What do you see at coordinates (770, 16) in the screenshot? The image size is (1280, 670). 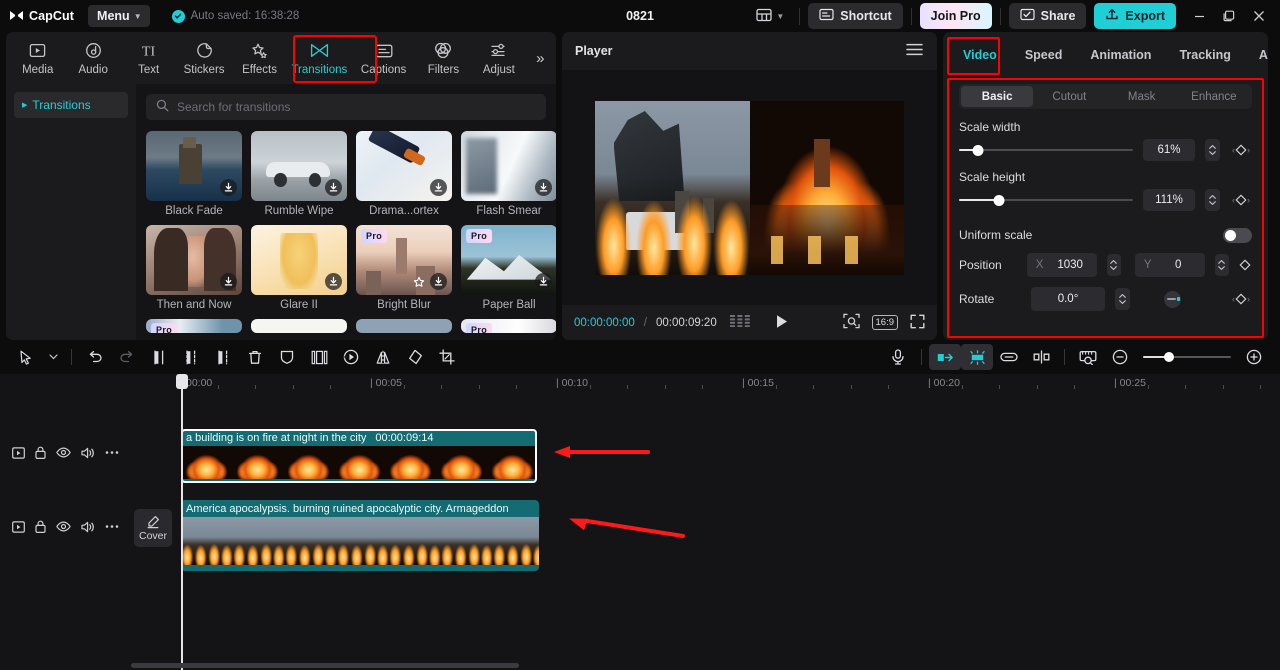 I see `layout-preset-button: ▼` at bounding box center [770, 16].